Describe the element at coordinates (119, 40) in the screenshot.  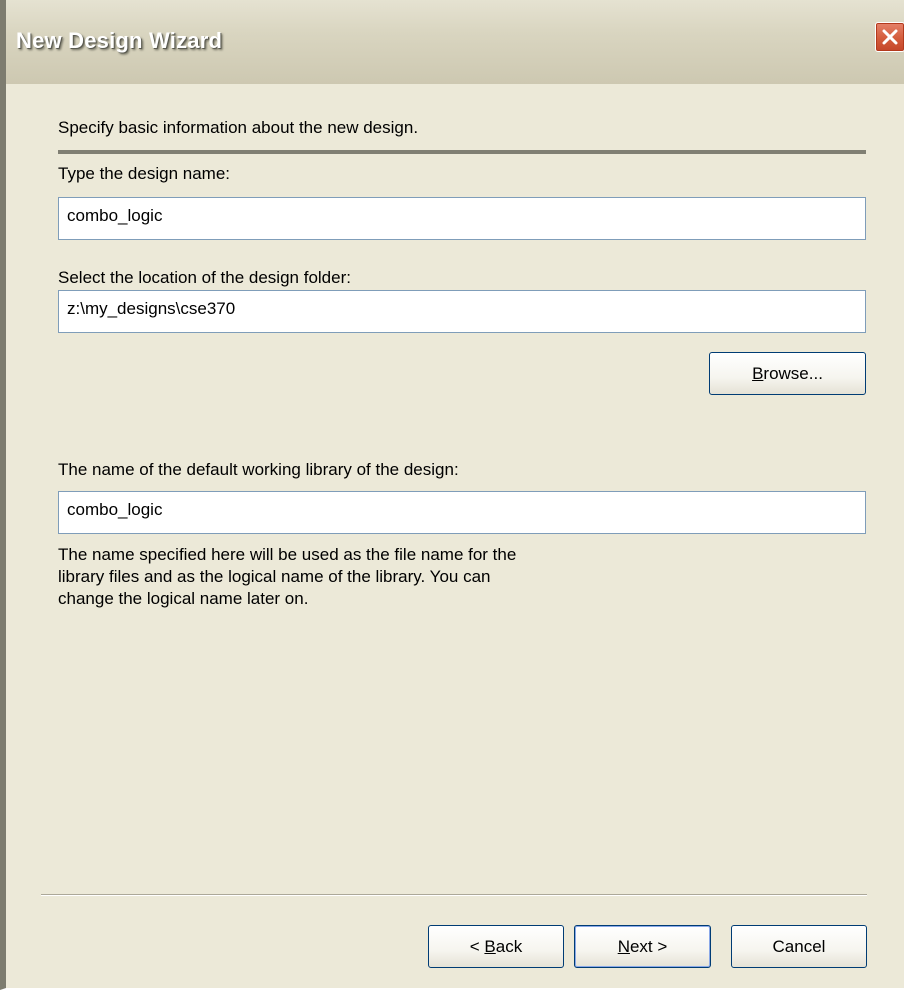
I see `window-title: New Design Wizard` at that location.